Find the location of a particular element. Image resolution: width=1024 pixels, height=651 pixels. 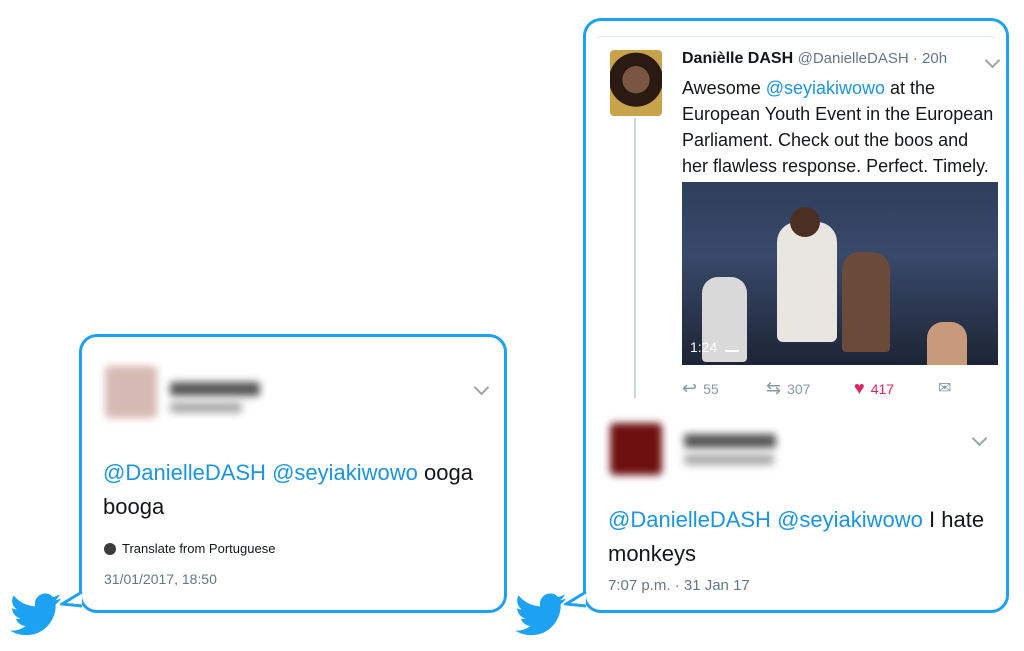

video-duration: 1:24 is located at coordinates (715, 347).